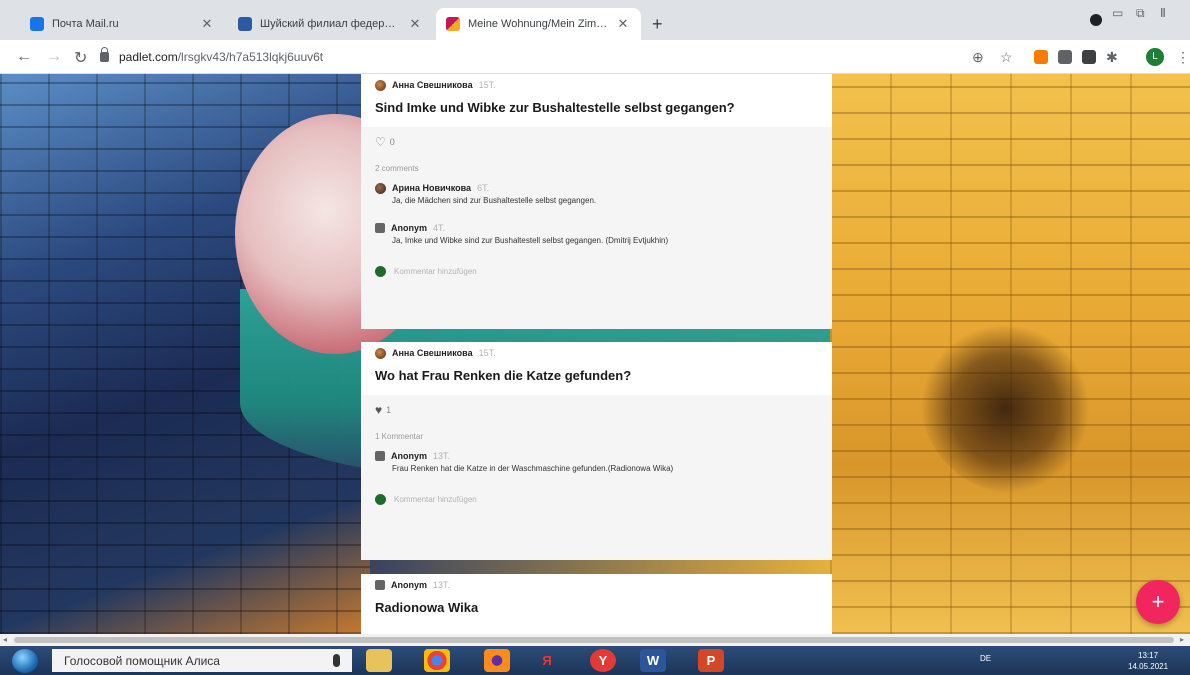 The width and height of the screenshot is (1190, 675). I want to click on comment-count: 2 comments, so click(397, 168).